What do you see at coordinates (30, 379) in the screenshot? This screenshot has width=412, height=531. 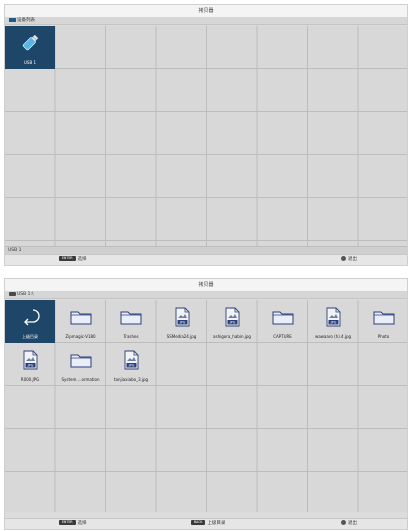 I see `item-label: R000.JPG` at bounding box center [30, 379].